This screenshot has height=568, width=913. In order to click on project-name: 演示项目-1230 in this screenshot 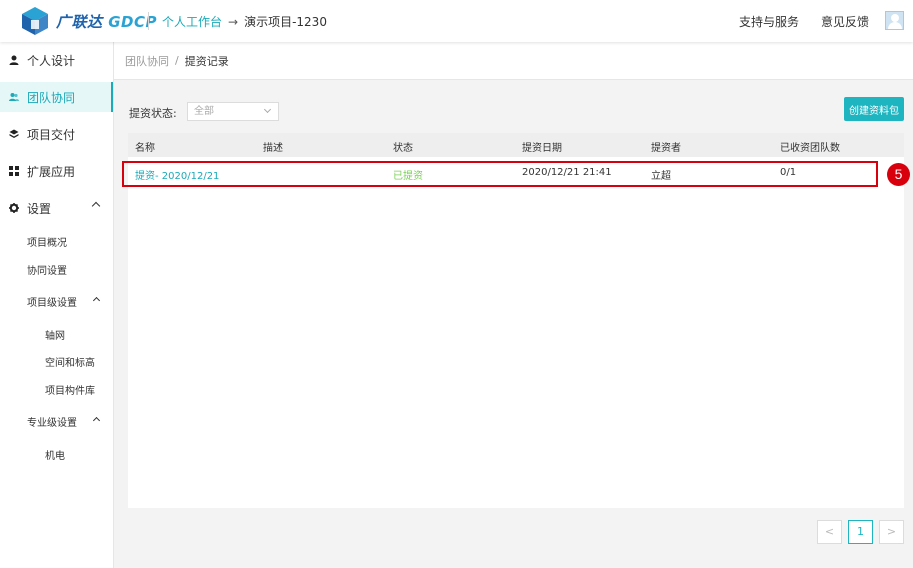, I will do `click(285, 21)`.